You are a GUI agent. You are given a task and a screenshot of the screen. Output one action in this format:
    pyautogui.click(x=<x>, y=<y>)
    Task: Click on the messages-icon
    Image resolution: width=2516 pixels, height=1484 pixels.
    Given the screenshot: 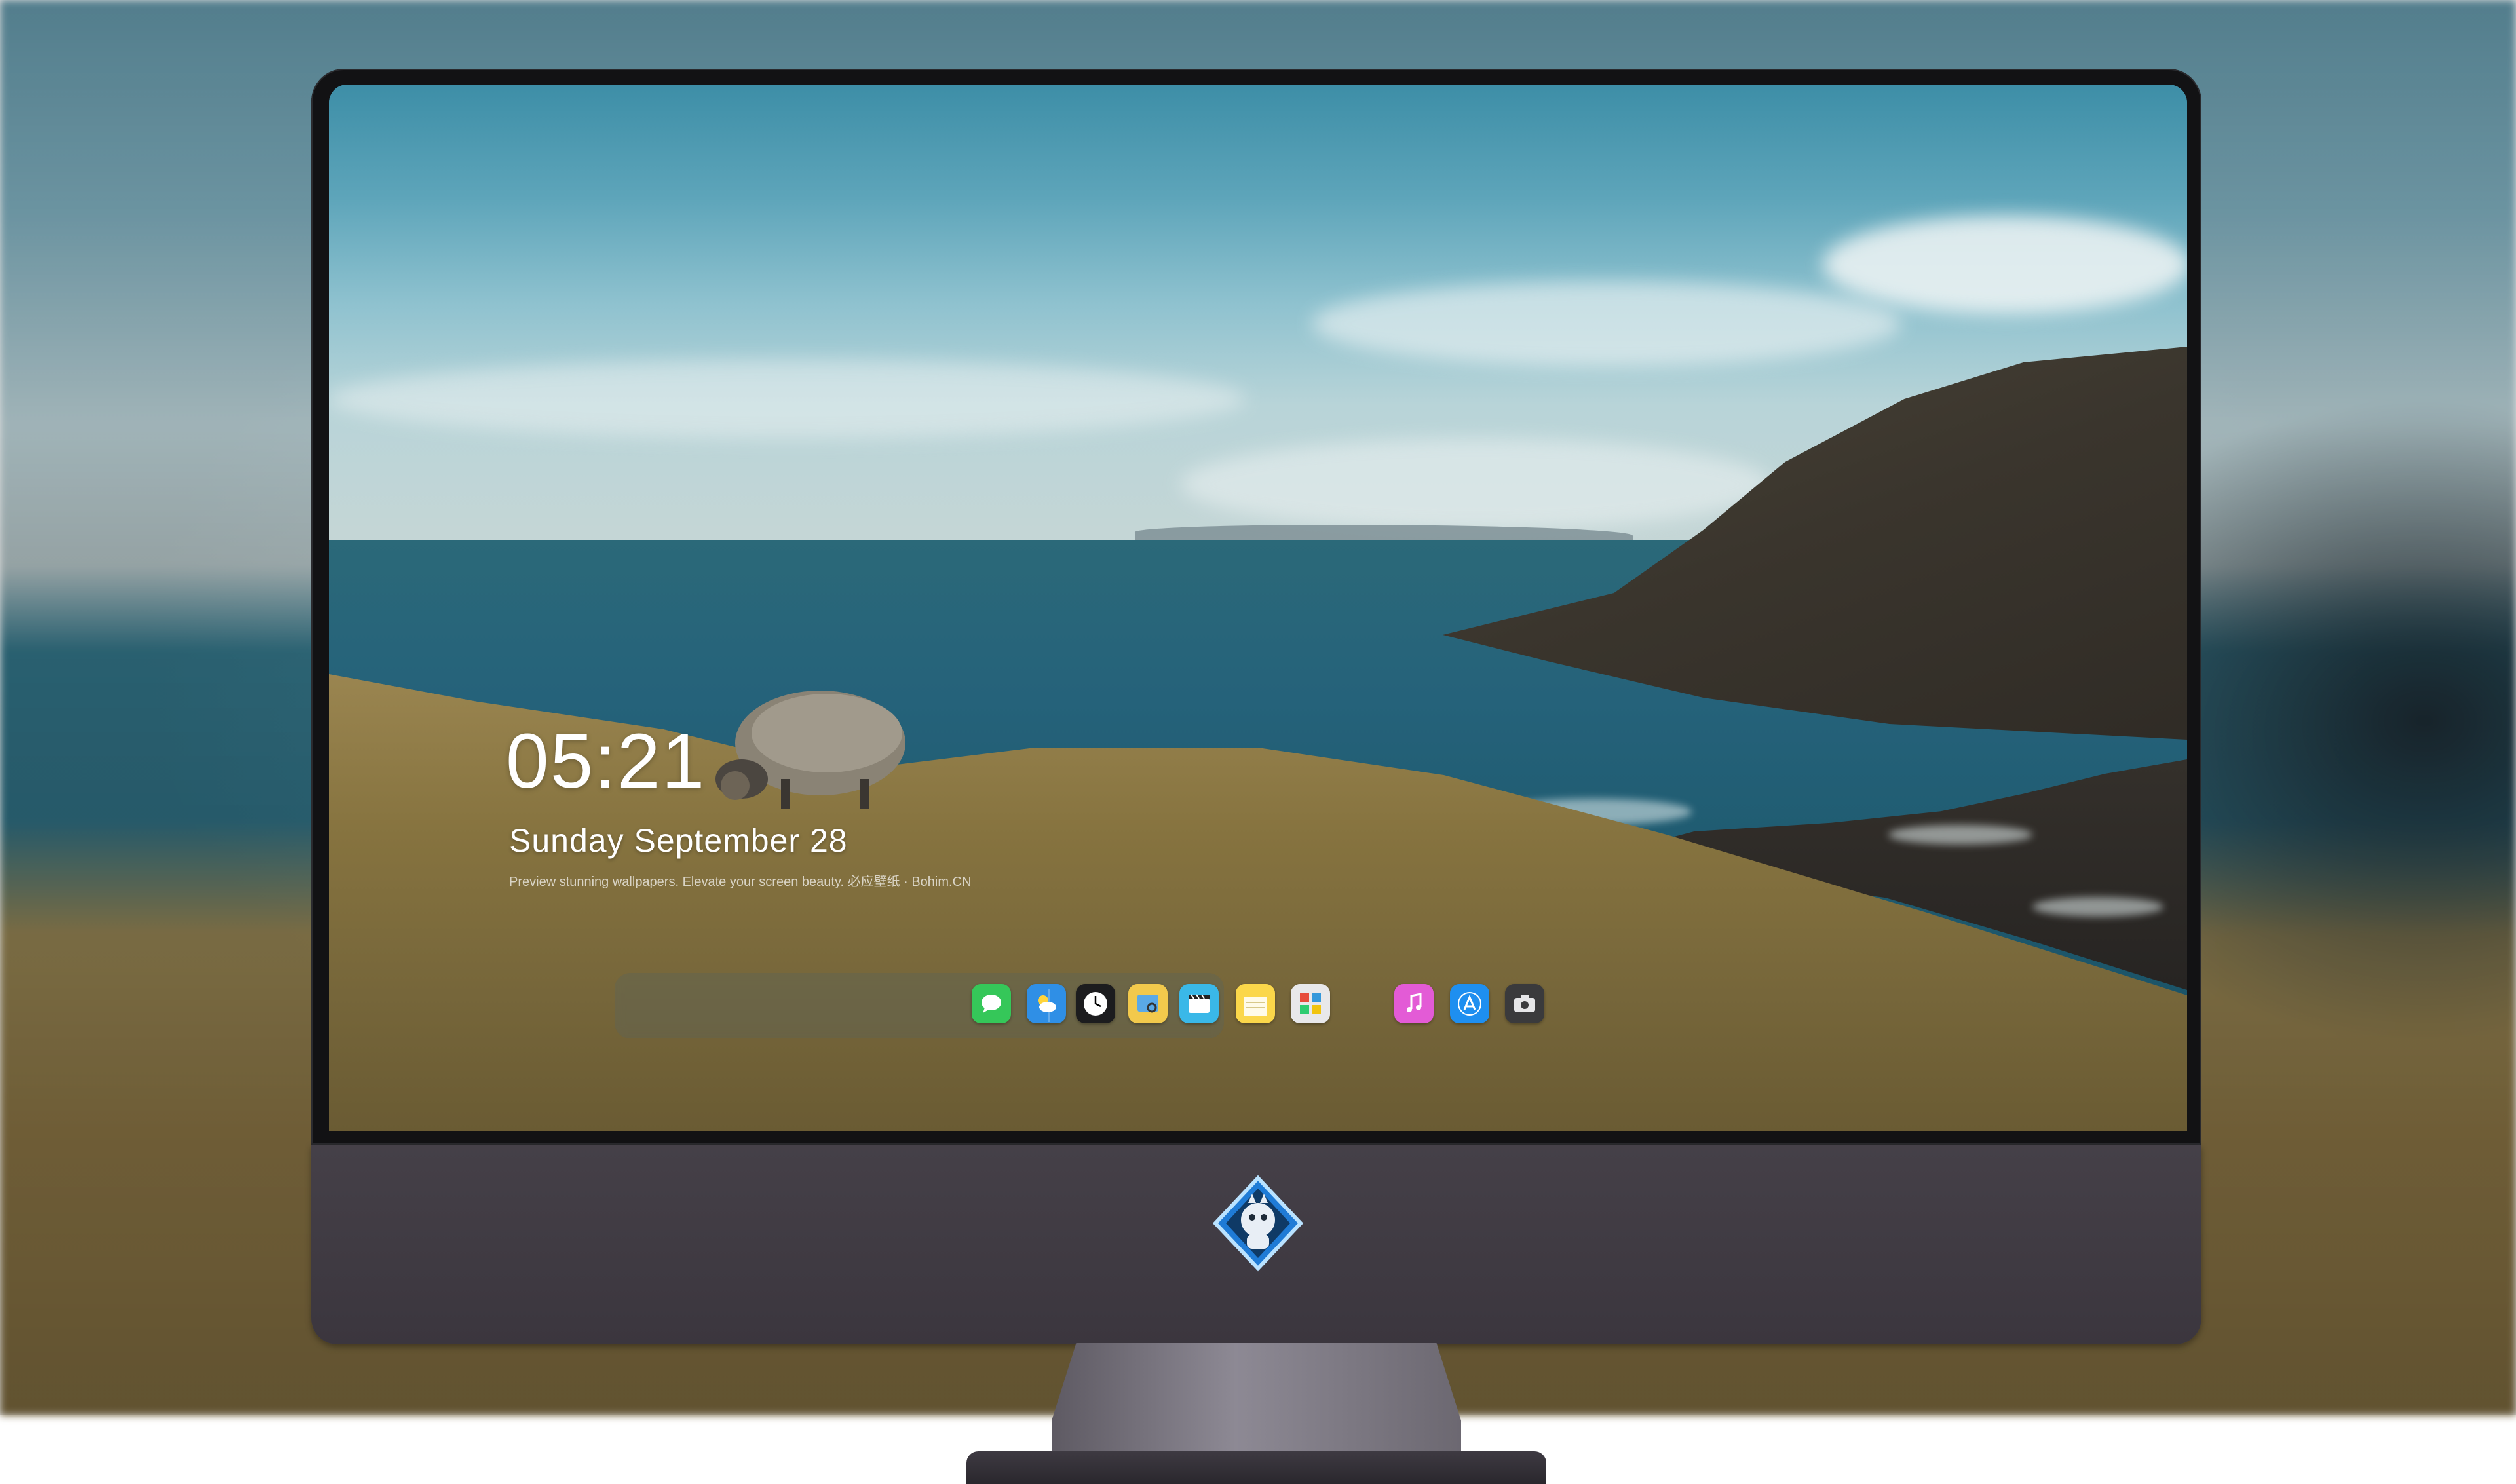 What is the action you would take?
    pyautogui.click(x=991, y=1004)
    